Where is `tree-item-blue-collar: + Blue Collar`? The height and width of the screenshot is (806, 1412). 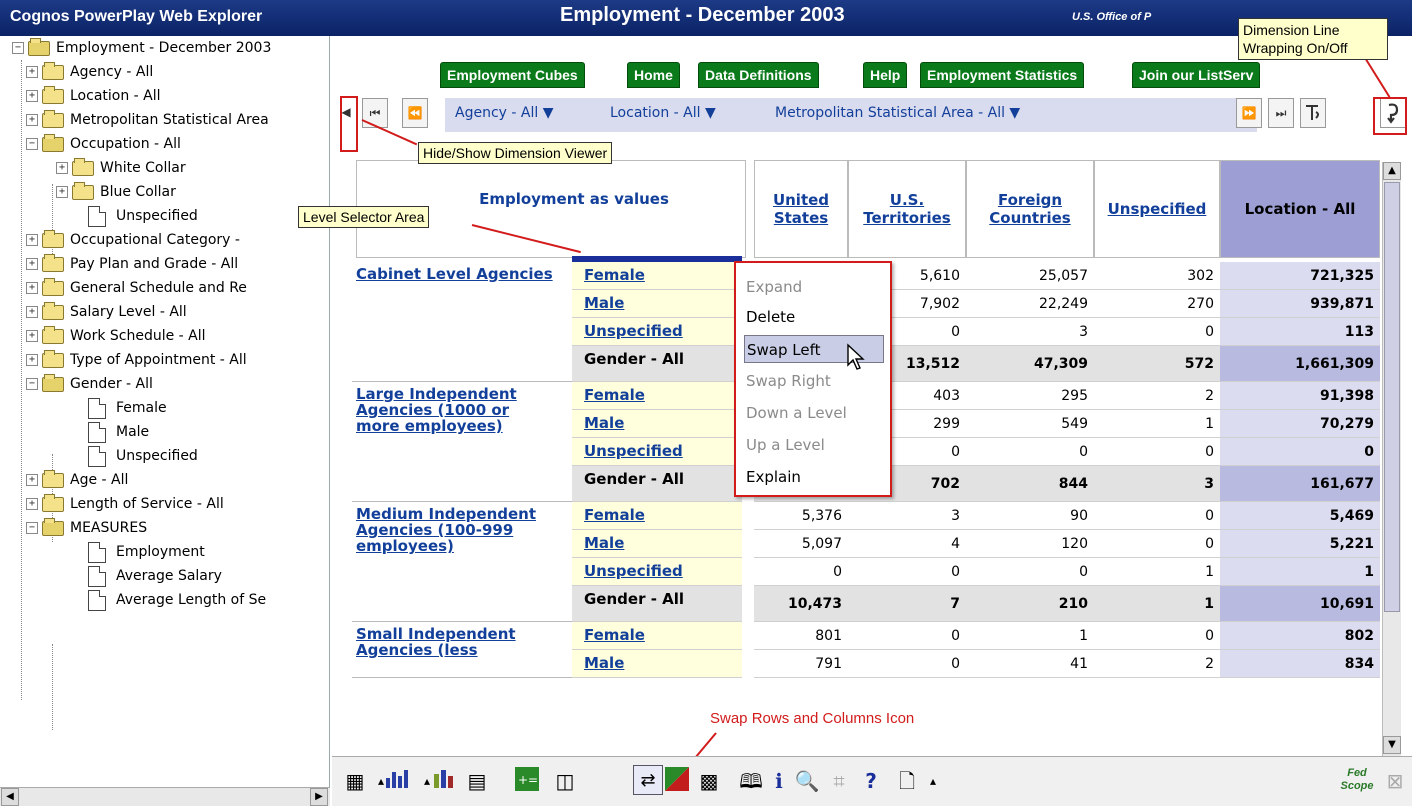
tree-item-blue-collar: + Blue Collar is located at coordinates (116, 192).